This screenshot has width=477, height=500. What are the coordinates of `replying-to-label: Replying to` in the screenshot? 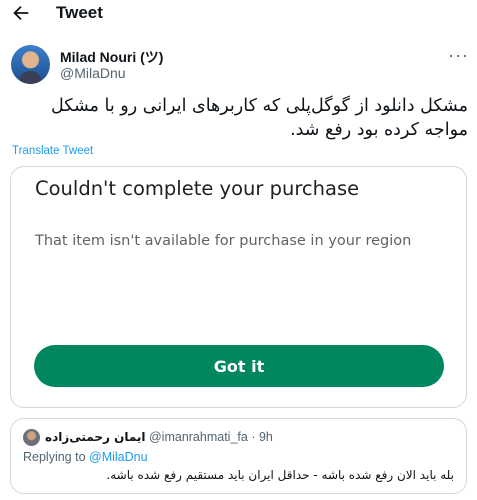 It's located at (54, 457).